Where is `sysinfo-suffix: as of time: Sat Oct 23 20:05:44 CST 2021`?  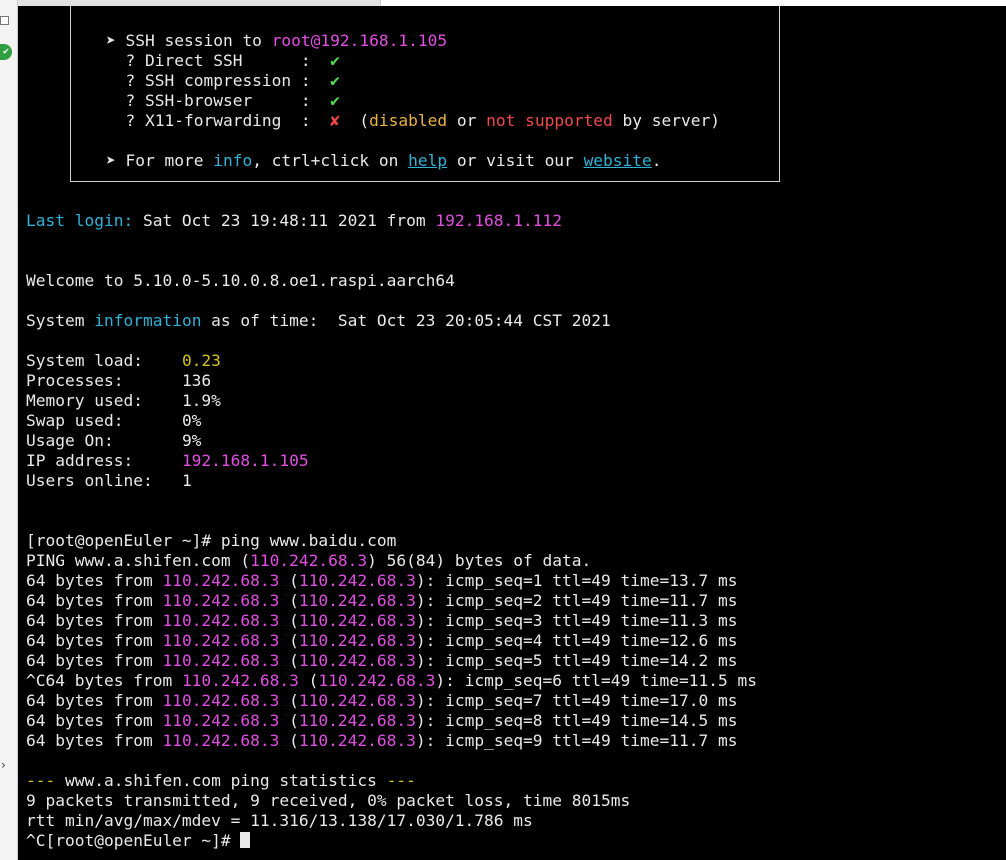
sysinfo-suffix: as of time: Sat Oct 23 20:05:44 CST 2021 is located at coordinates (406, 320).